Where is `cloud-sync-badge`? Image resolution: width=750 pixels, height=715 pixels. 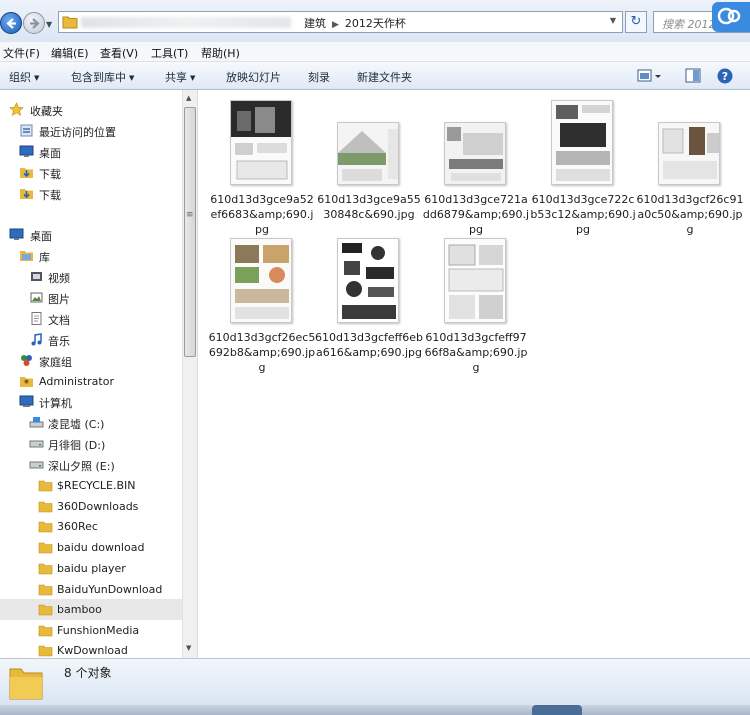
cloud-sync-badge is located at coordinates (731, 17).